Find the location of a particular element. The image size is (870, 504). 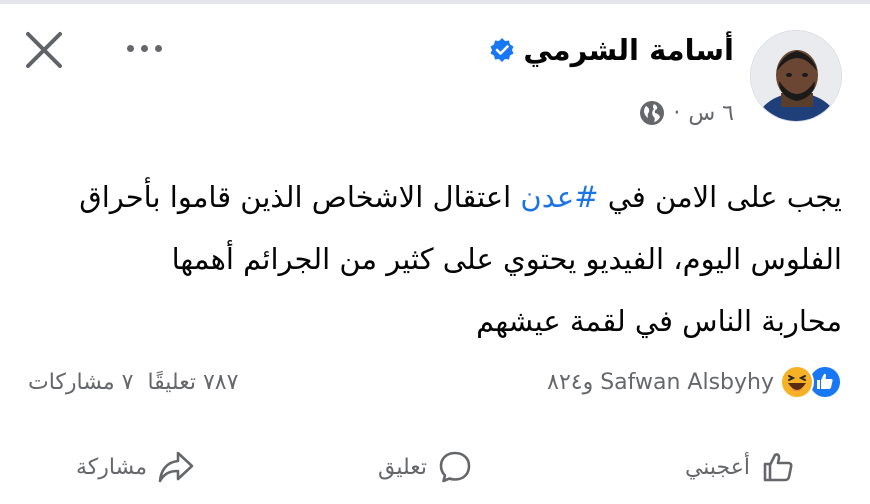

more-options-button is located at coordinates (144, 48).